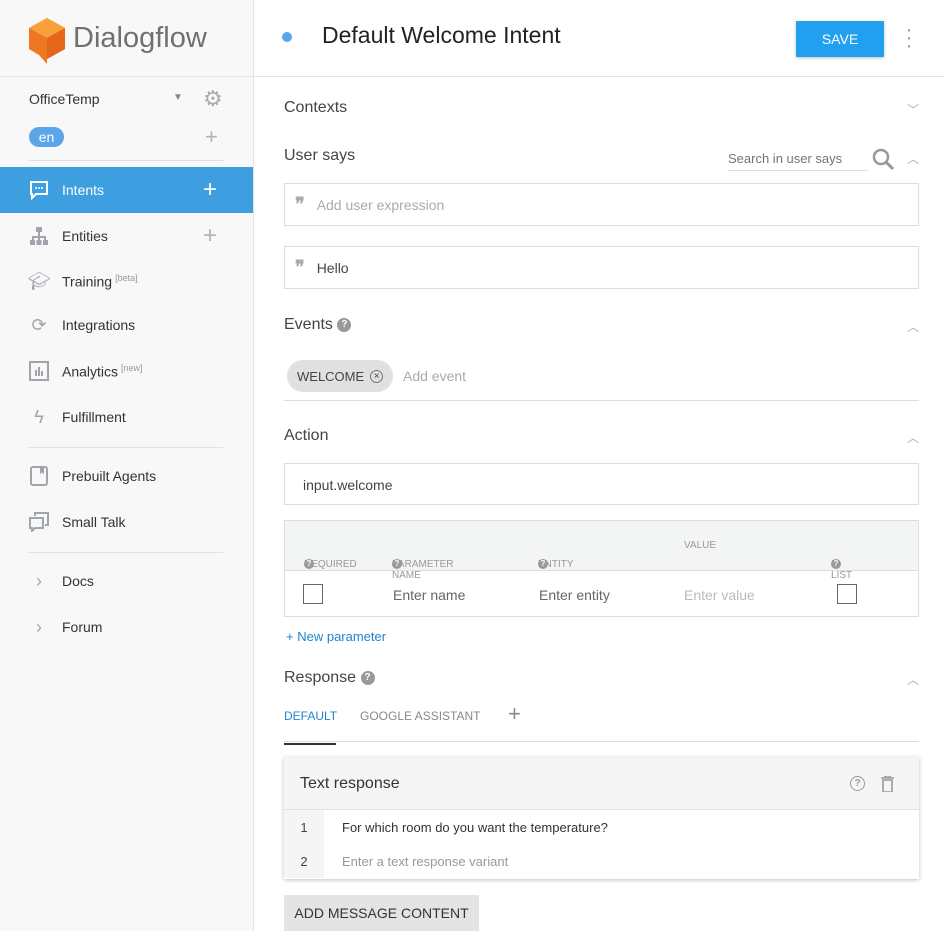 The image size is (944, 931). I want to click on add-expression-input: ❞ Add user expression, so click(601, 204).